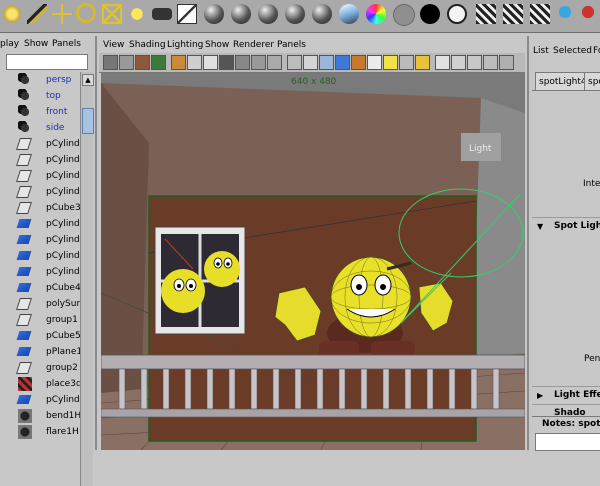 Image resolution: width=600 pixels, height=486 pixels. What do you see at coordinates (112, 15) in the screenshot?
I see `scale-tool` at bounding box center [112, 15].